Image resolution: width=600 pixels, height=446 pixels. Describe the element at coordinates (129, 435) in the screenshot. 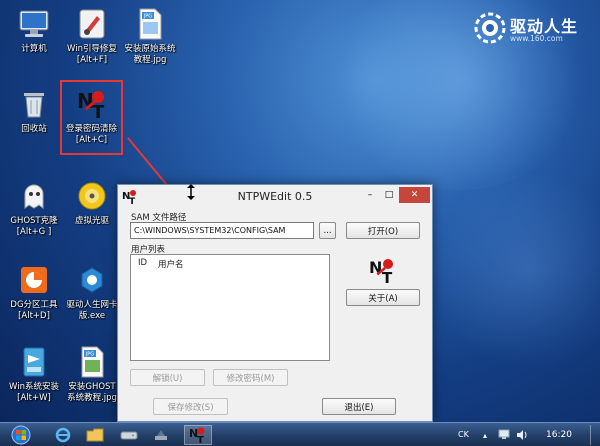

I see `drive-icon` at that location.